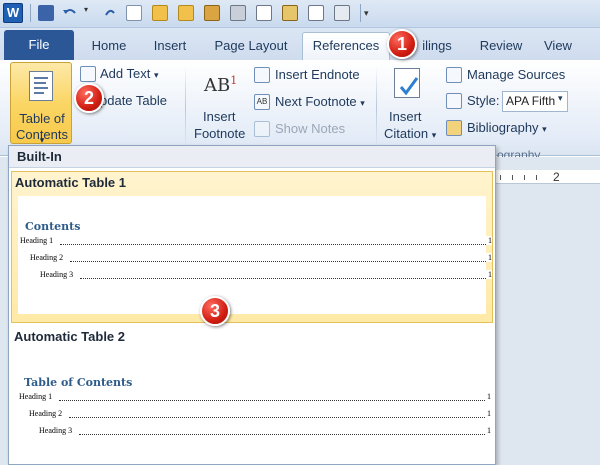 The height and width of the screenshot is (465, 600). I want to click on print-preview-icon, so click(264, 13).